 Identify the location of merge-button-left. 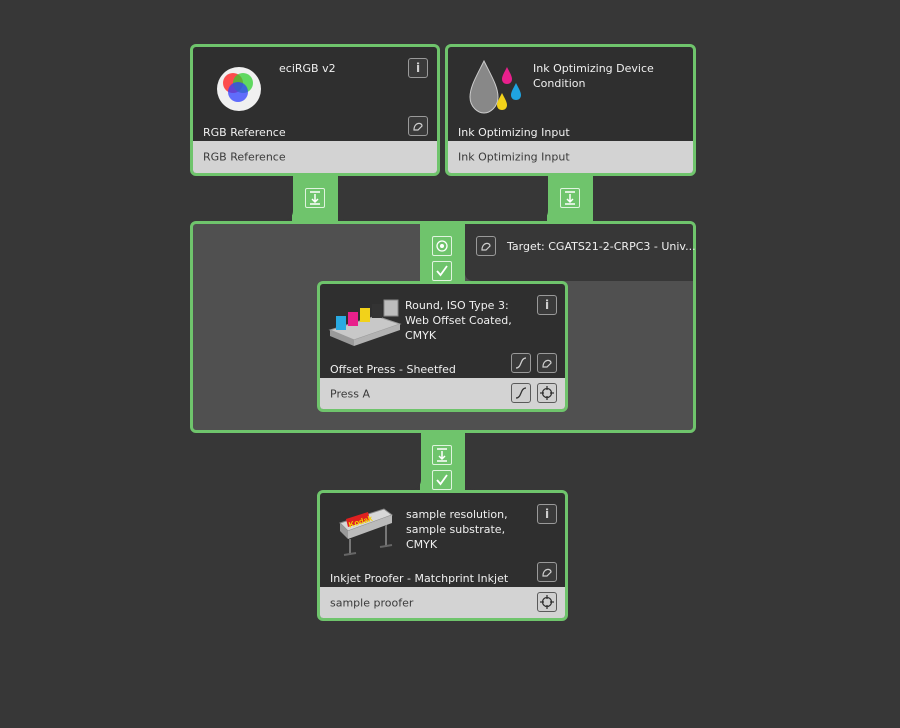
(315, 198).